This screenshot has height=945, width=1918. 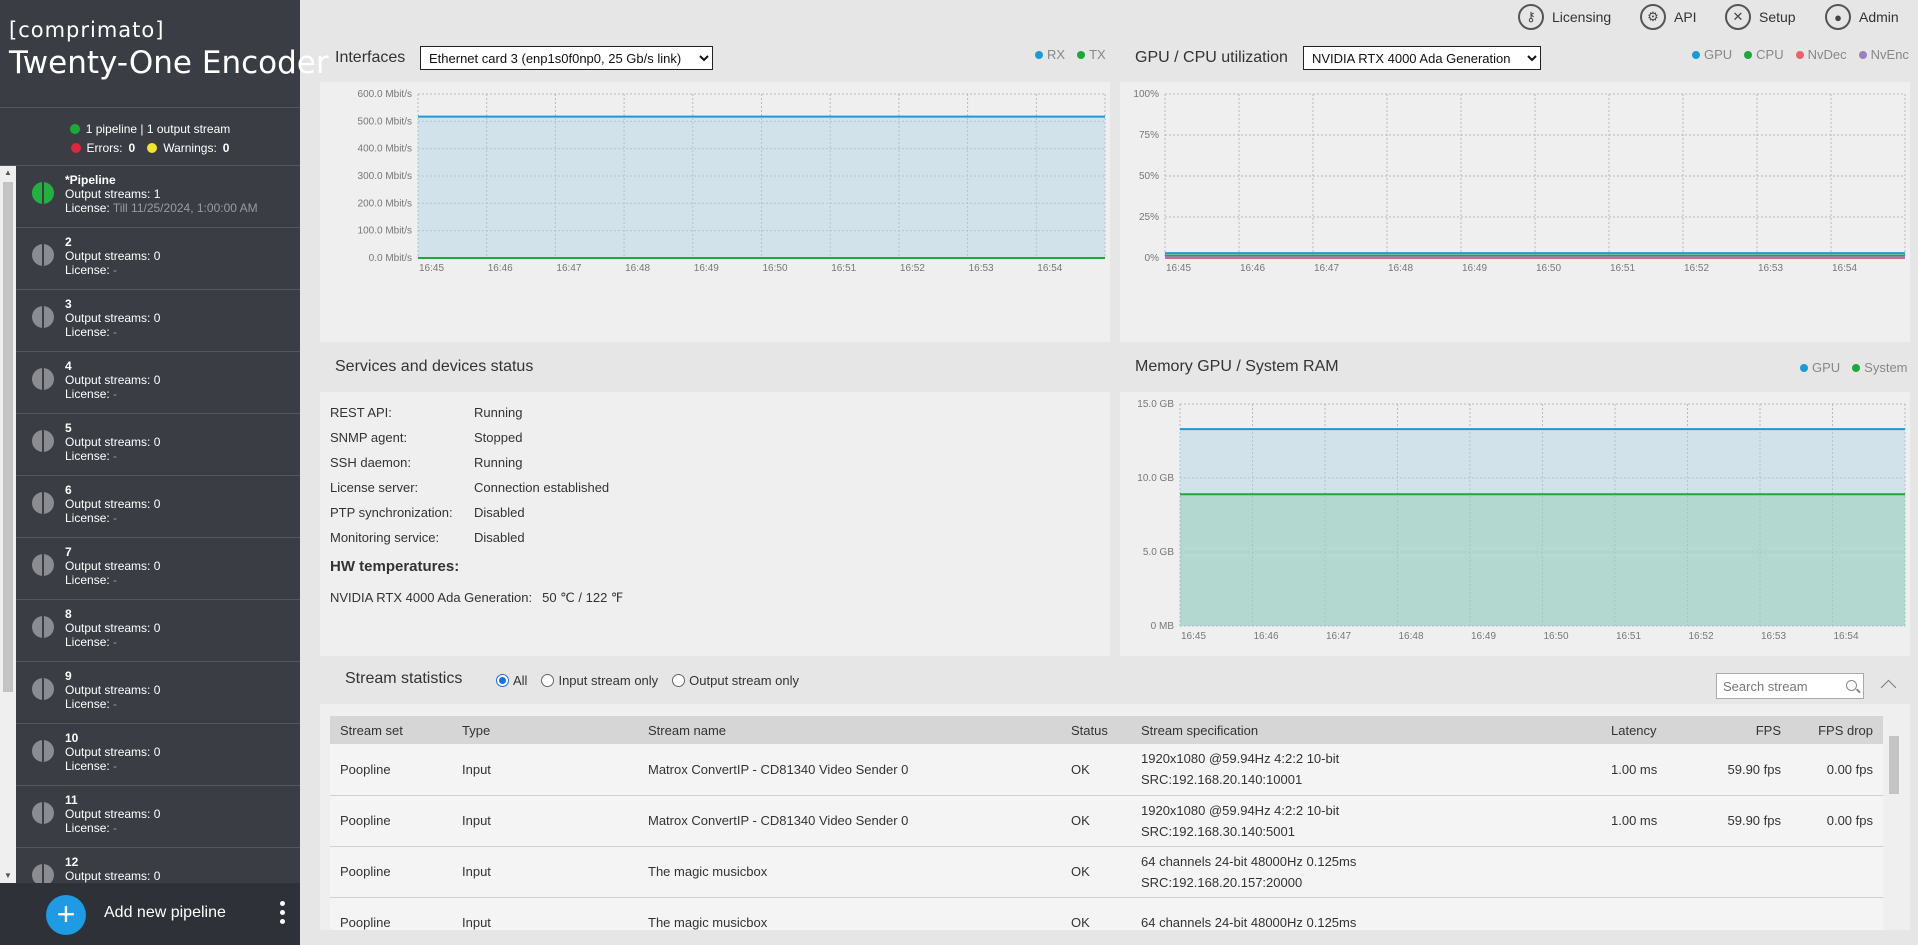 I want to click on x-tick-label: 16:48, so click(x=1400, y=268).